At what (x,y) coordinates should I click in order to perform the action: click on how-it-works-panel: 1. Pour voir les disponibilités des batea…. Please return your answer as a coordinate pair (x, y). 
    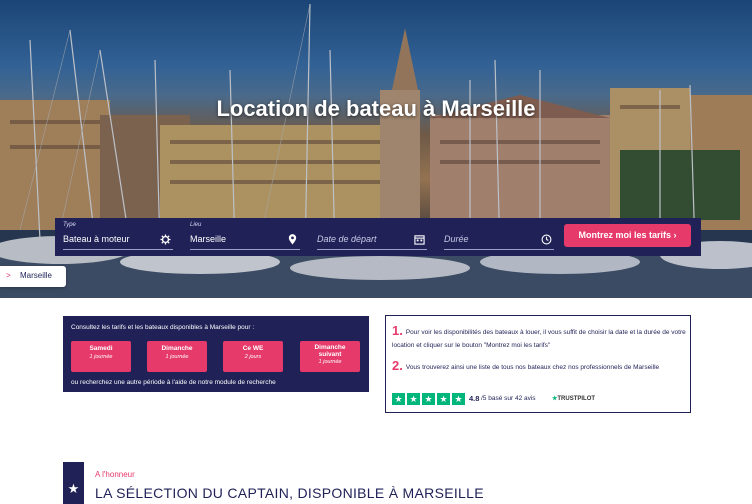
    Looking at the image, I should click on (538, 364).